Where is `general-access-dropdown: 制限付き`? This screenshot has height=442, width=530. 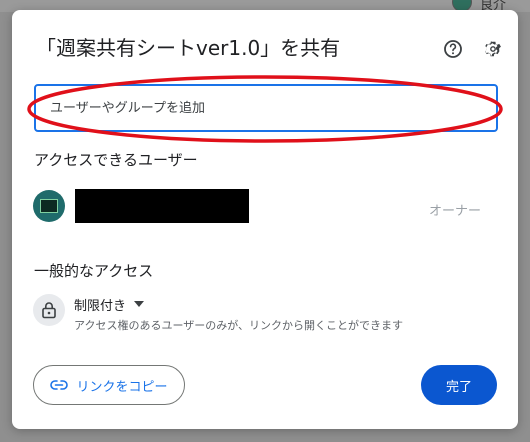
general-access-dropdown: 制限付き is located at coordinates (109, 304).